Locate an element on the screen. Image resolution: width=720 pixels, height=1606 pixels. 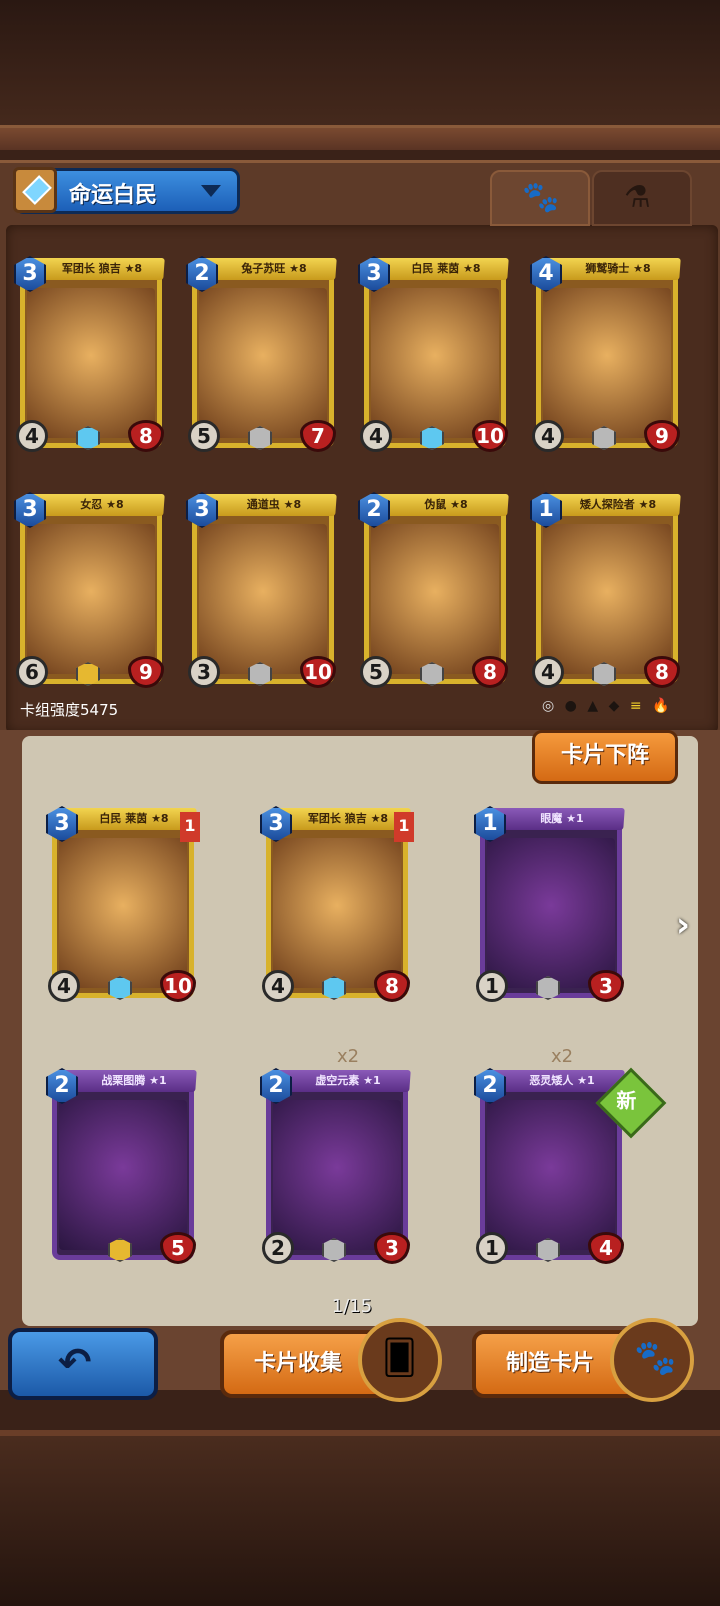
card: 虚空元素 ★1 2 2 3 is located at coordinates (335, 1166).